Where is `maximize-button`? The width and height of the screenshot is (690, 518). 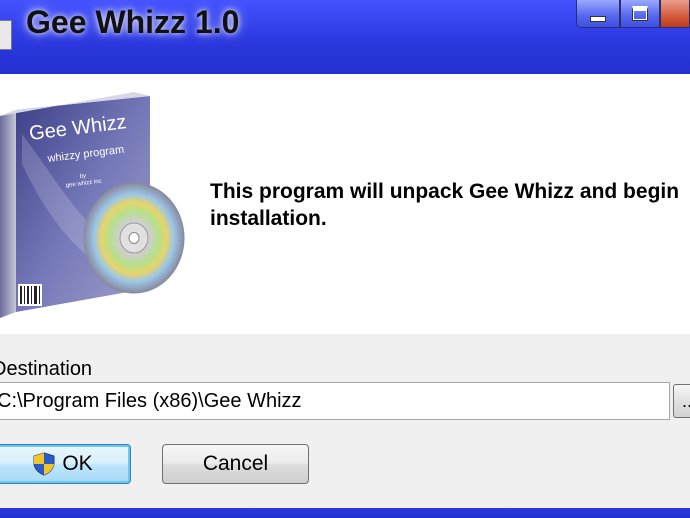 maximize-button is located at coordinates (640, 14).